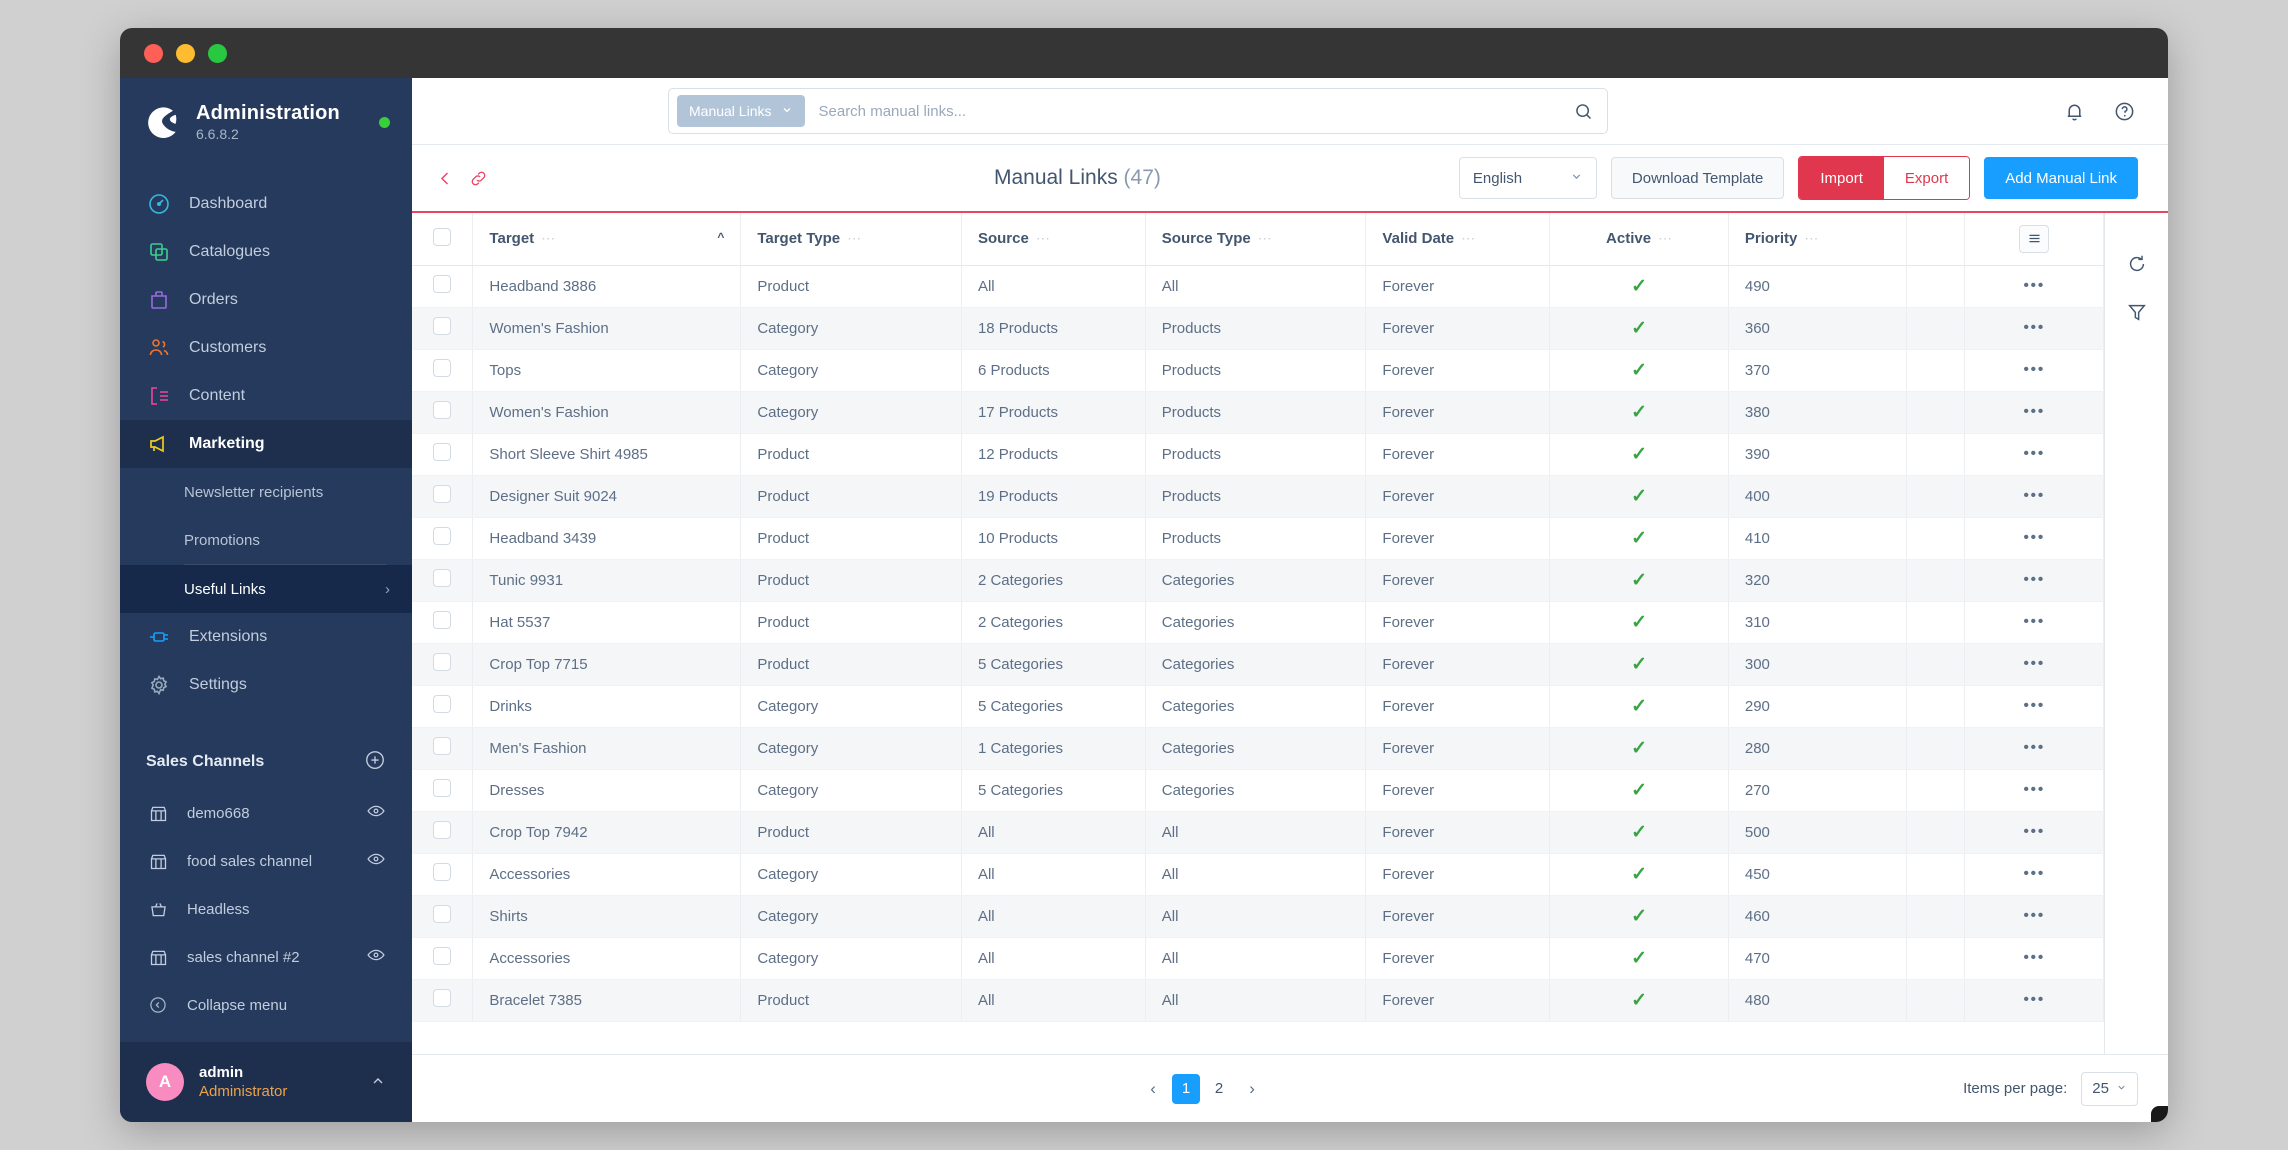 This screenshot has width=2288, height=1150. What do you see at coordinates (1926, 178) in the screenshot?
I see `export-button: Export` at bounding box center [1926, 178].